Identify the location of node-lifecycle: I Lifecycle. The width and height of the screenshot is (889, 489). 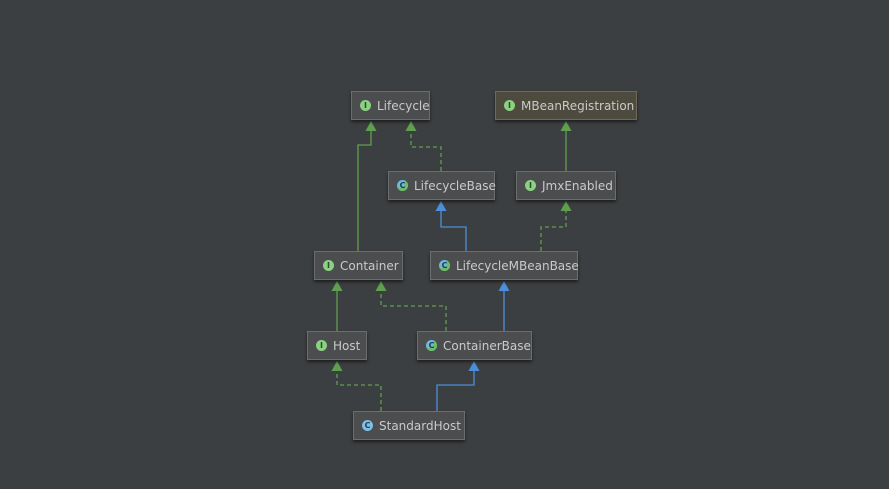
(390, 105).